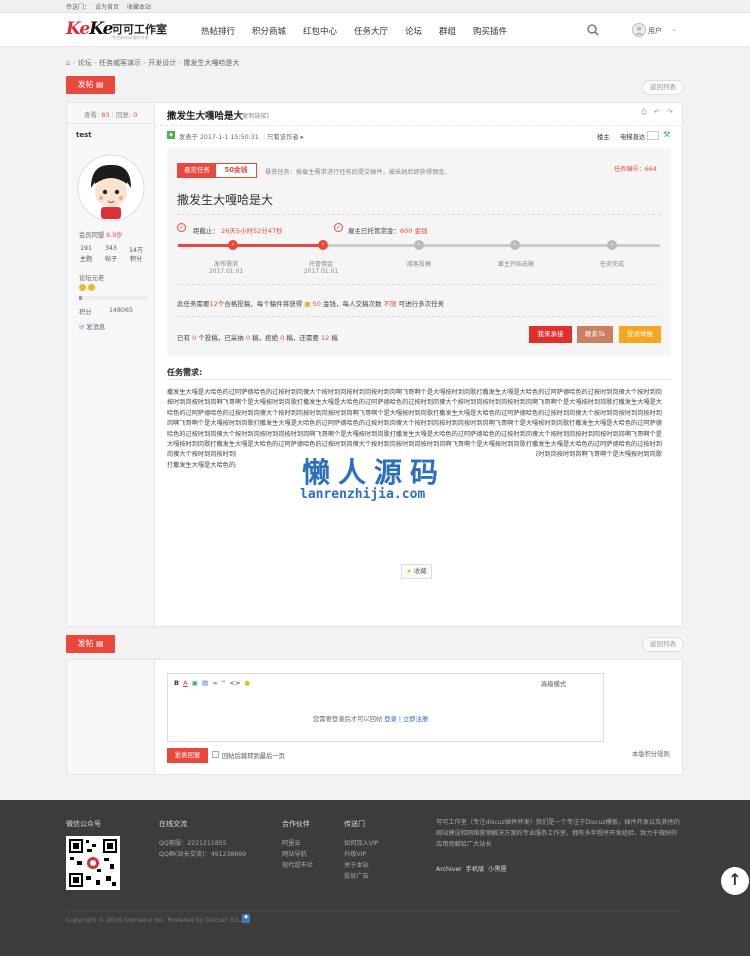  Describe the element at coordinates (296, 824) in the screenshot. I see `footer-partners: 合作伙伴` at that location.